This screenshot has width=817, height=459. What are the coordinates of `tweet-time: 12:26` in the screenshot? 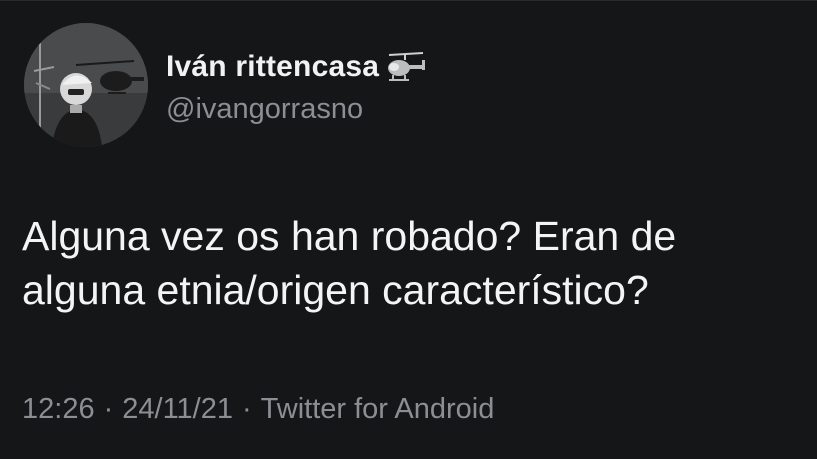 It's located at (58, 409).